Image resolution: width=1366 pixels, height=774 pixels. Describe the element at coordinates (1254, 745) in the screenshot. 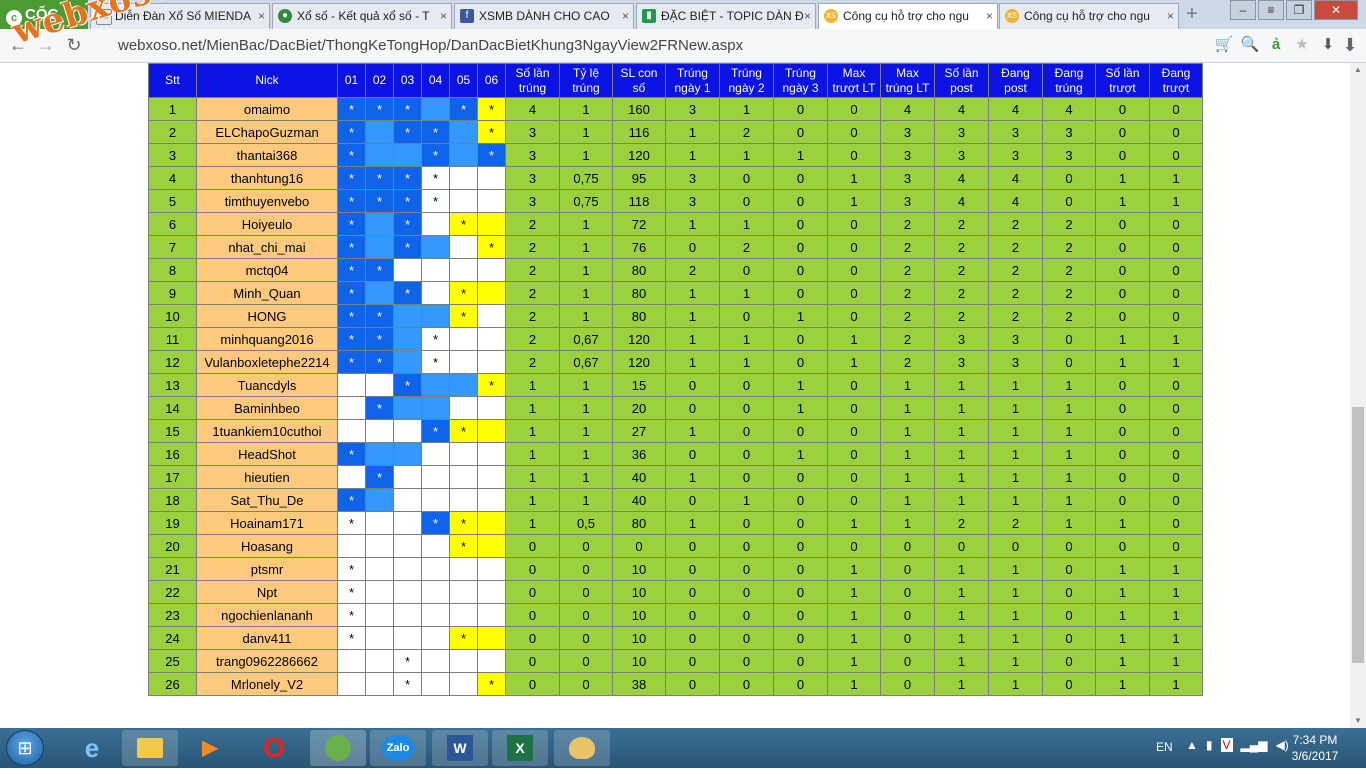

I see `signal-icon: ▂▄▆` at that location.